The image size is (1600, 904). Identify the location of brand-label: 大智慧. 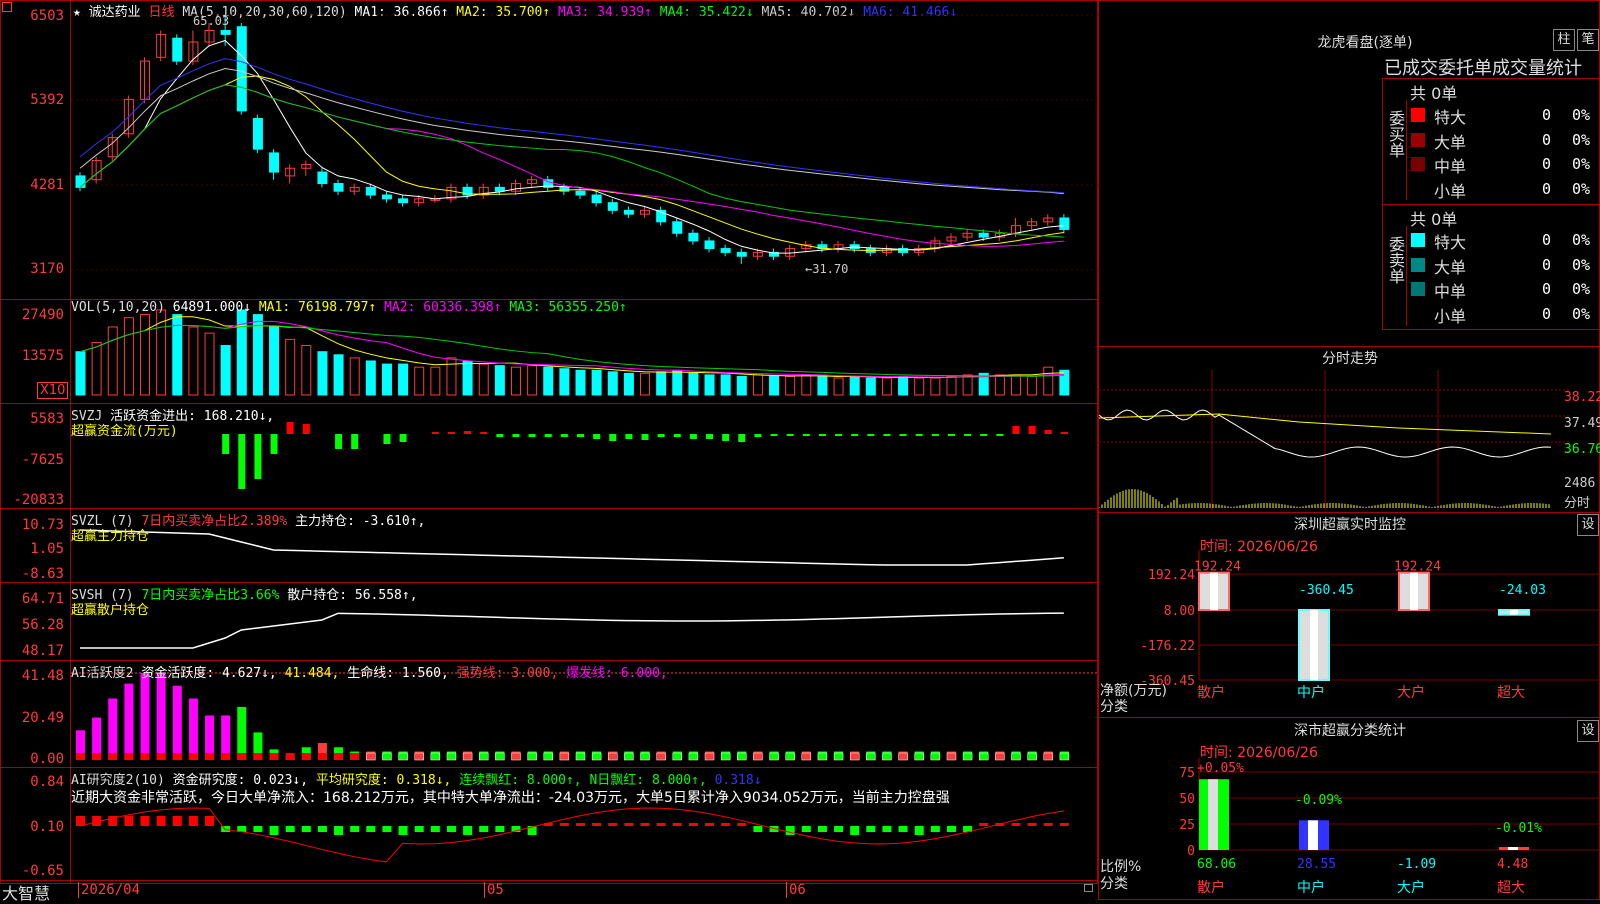
(26, 892).